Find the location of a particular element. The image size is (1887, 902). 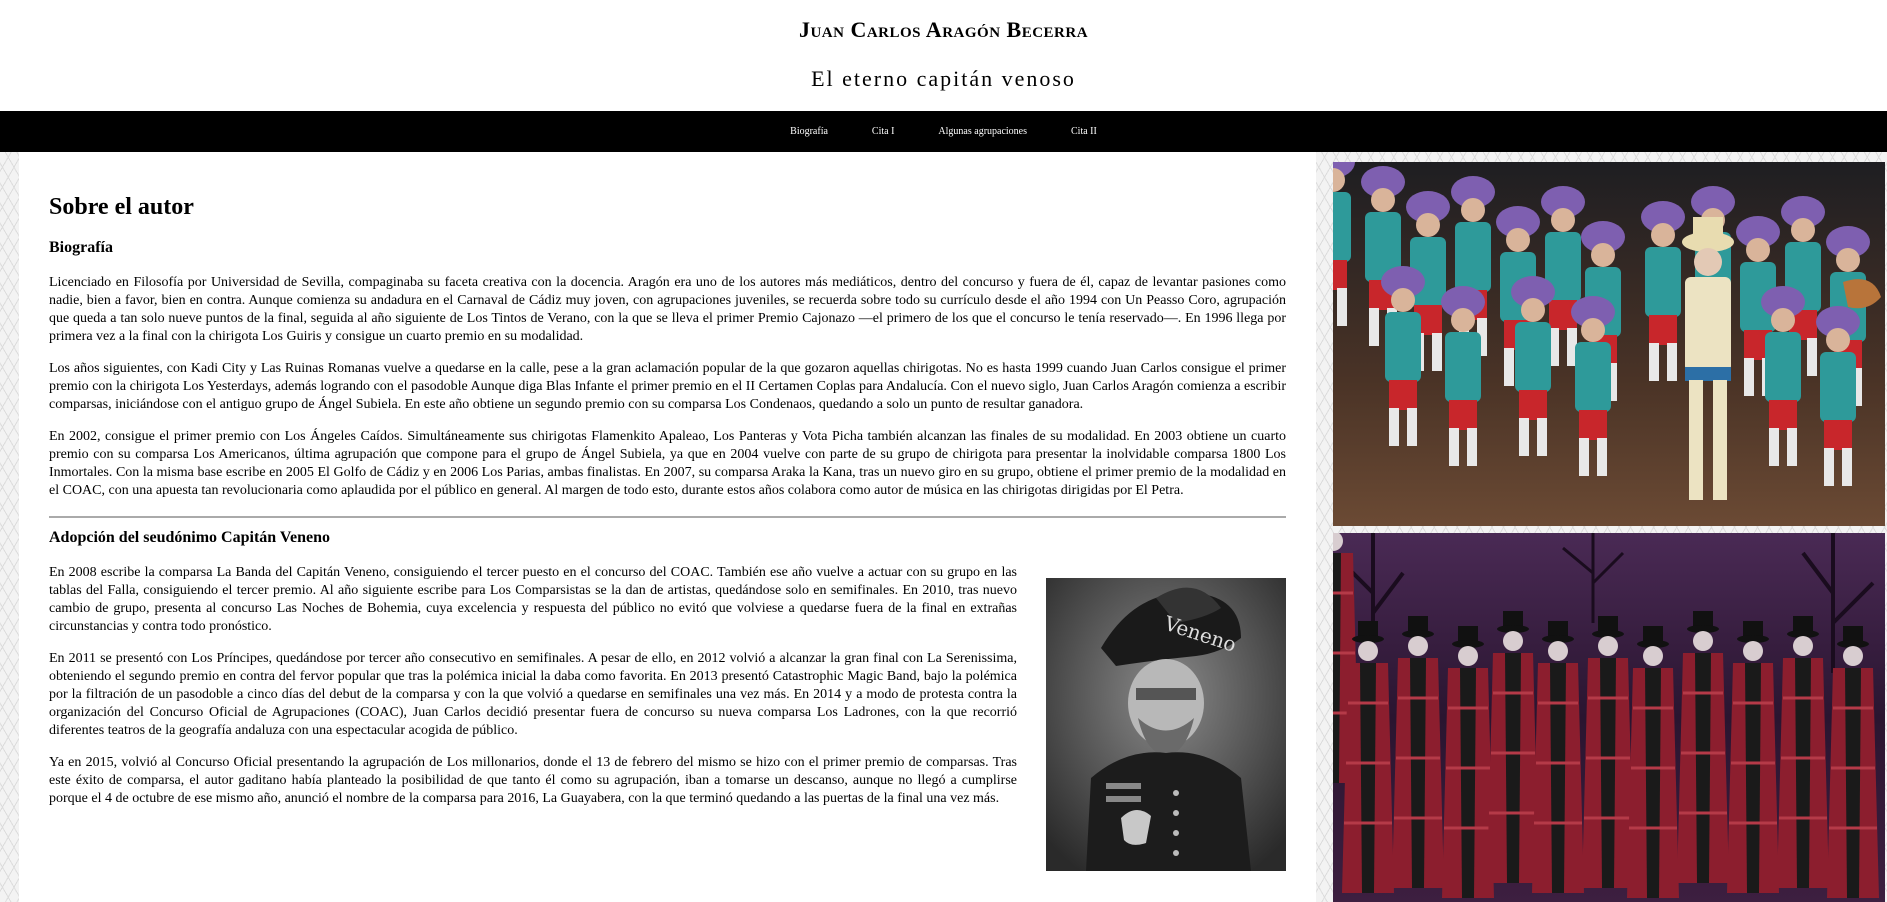

alias-heading: Adopción del seudónimo Capitán Veneno is located at coordinates (189, 537).